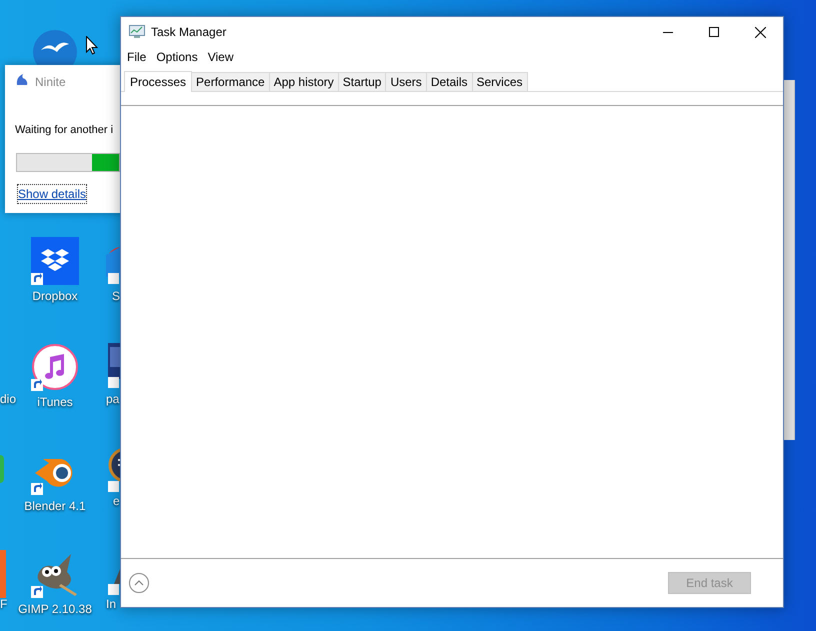 The image size is (816, 631). What do you see at coordinates (760, 32) in the screenshot?
I see `close-icon` at bounding box center [760, 32].